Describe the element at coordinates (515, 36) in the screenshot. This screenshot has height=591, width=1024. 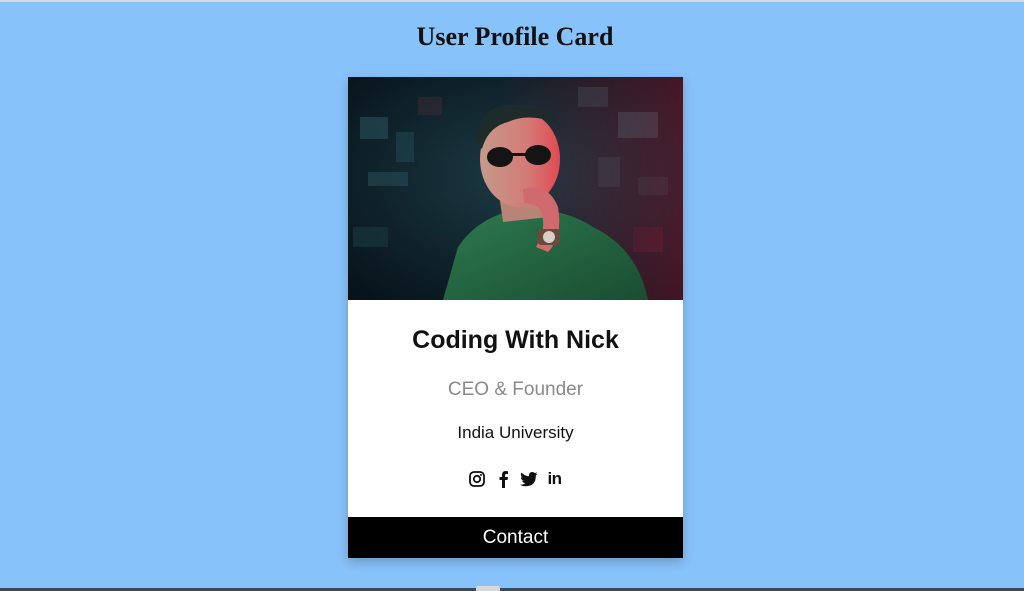
I see `page-title: User Profile Card` at that location.